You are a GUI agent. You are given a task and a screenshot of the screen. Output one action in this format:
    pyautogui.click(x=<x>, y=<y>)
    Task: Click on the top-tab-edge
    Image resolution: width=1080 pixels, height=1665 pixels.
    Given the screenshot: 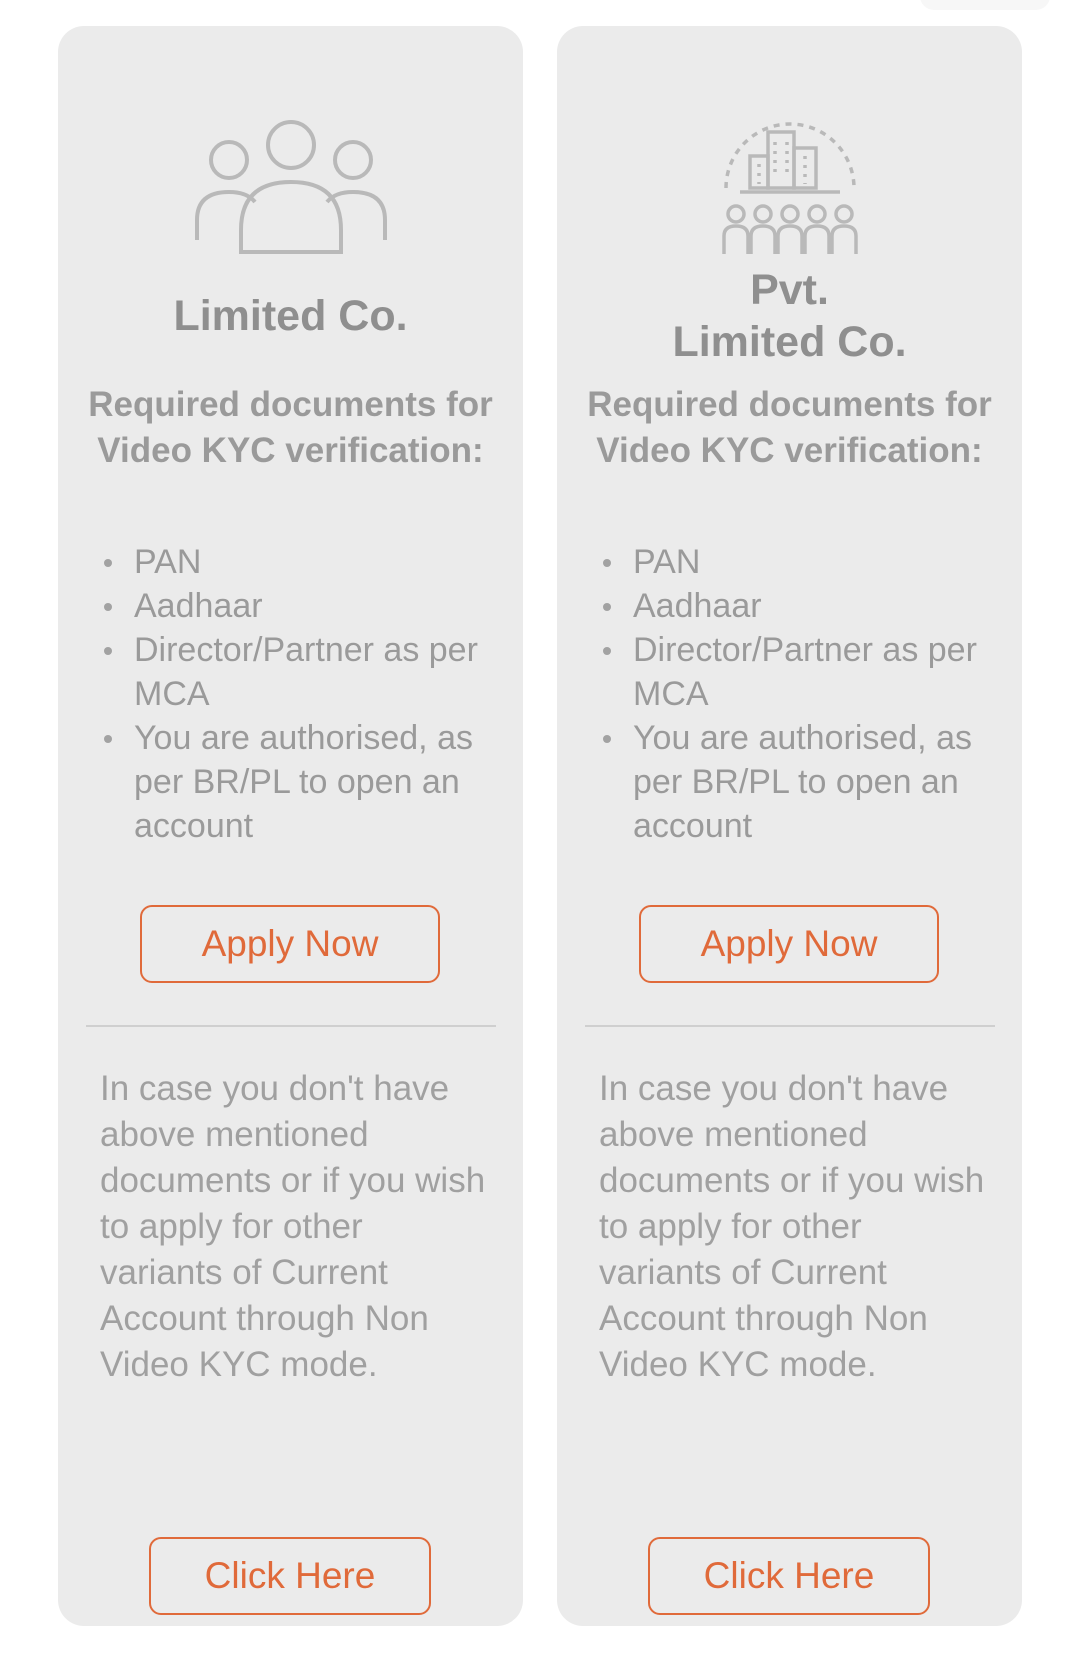 What is the action you would take?
    pyautogui.click(x=985, y=5)
    